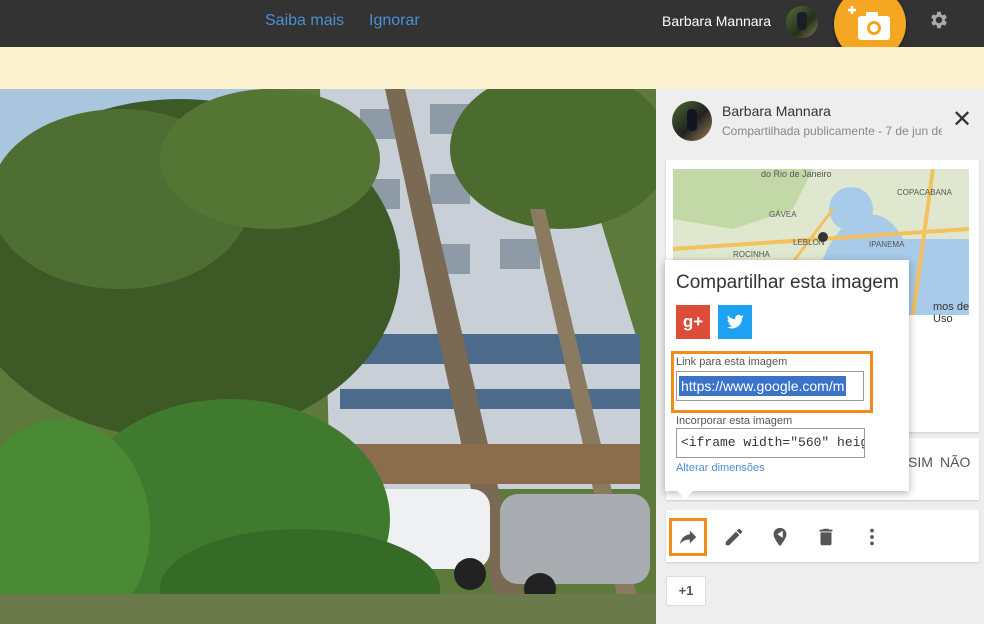 The image size is (984, 624). I want to click on map-label: GÁVEA, so click(783, 214).